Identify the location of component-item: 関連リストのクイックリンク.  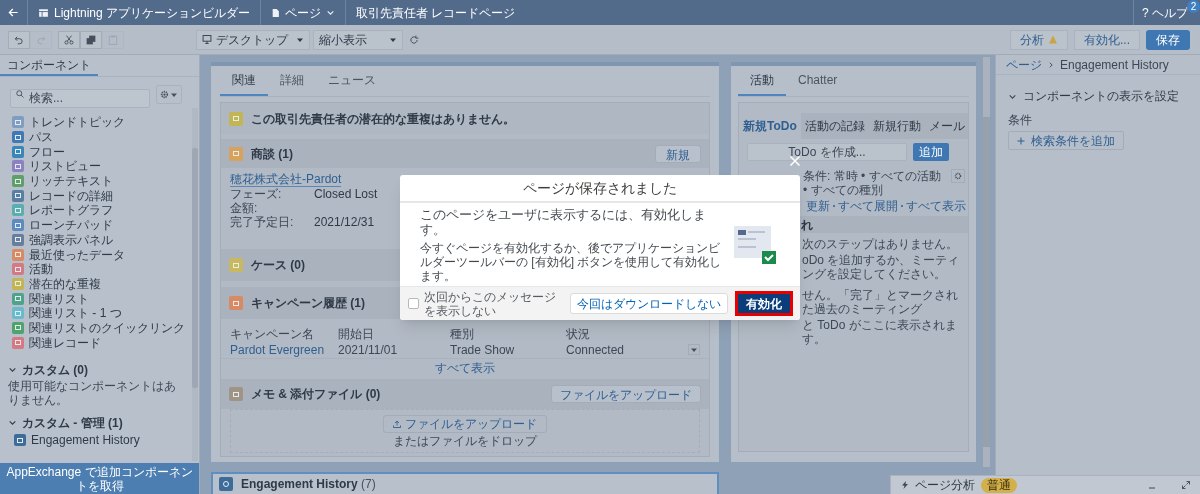
(105, 328).